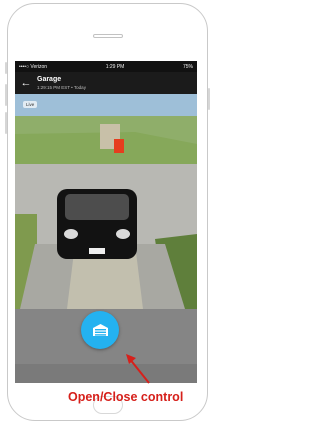  What do you see at coordinates (187, 66) in the screenshot?
I see `battery-label: 75%` at bounding box center [187, 66].